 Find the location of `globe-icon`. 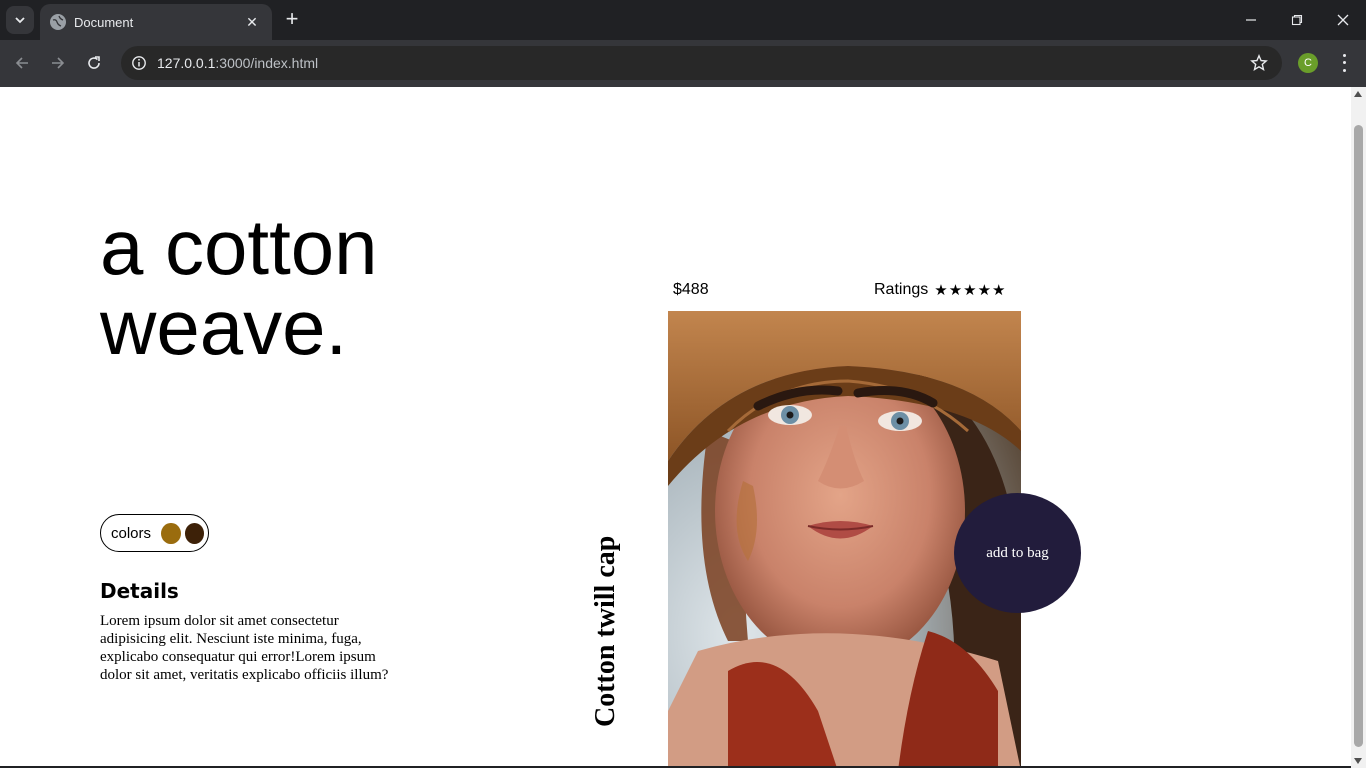

globe-icon is located at coordinates (58, 22).